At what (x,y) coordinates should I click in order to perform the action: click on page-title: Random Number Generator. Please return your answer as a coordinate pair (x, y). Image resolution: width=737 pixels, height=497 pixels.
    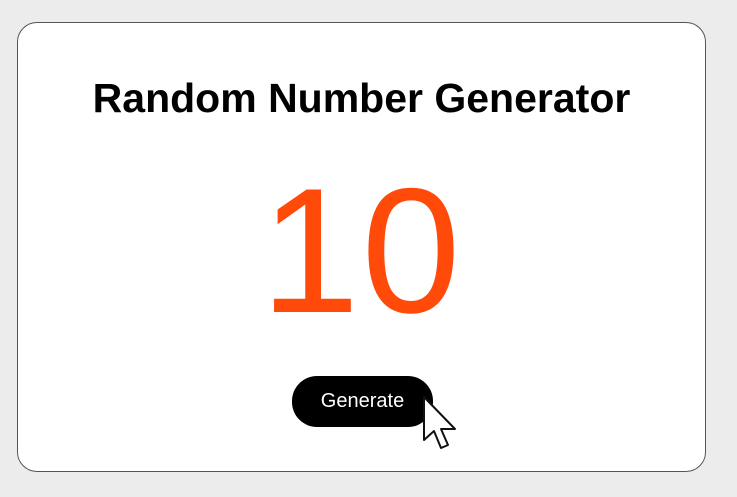
    Looking at the image, I should click on (361, 98).